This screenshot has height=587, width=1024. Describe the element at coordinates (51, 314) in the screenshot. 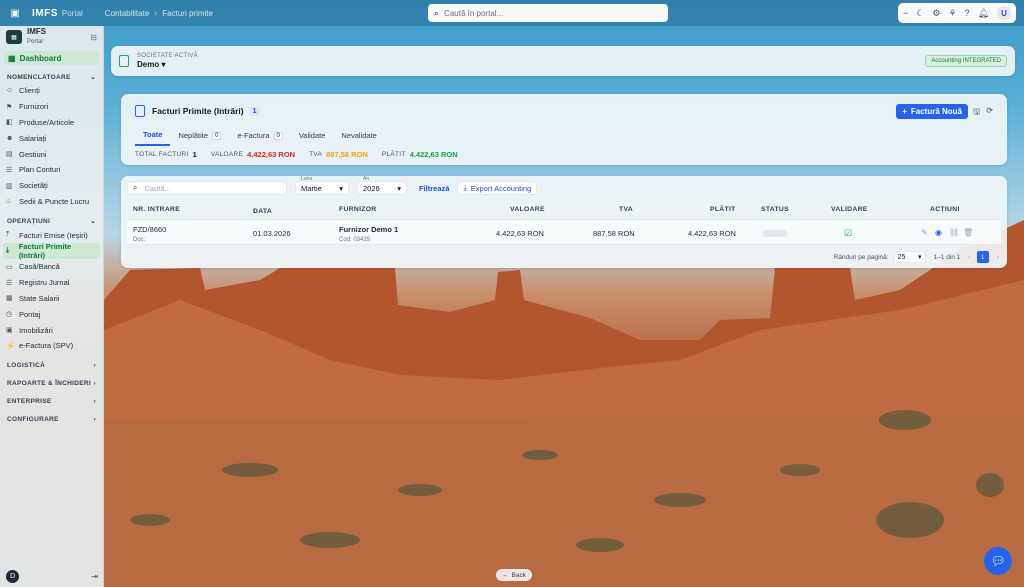

I see `sidebar-item-1-5: ◷ Pontaj` at that location.